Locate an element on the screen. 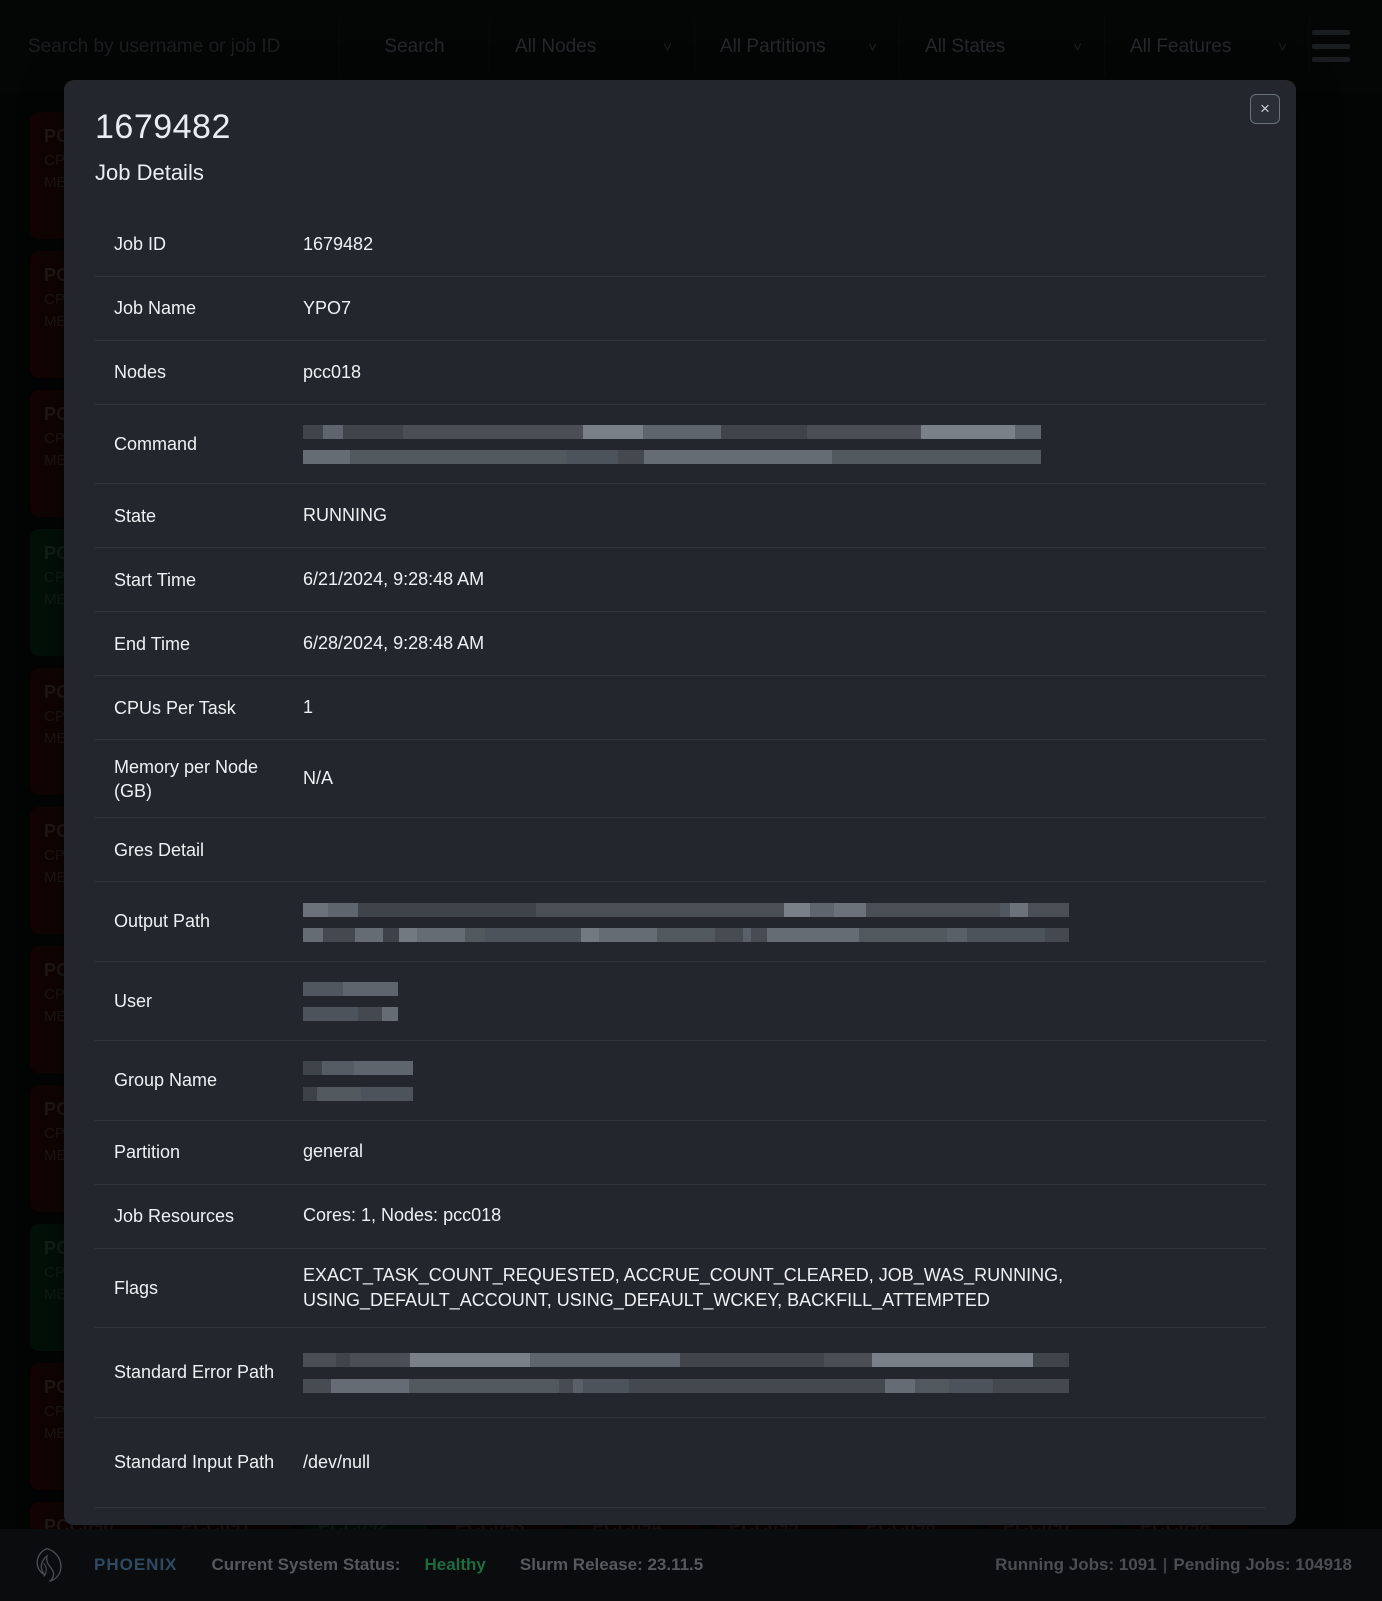  table-row: Job Resources Cores: 1, Nodes: pcc018 is located at coordinates (680, 1217).